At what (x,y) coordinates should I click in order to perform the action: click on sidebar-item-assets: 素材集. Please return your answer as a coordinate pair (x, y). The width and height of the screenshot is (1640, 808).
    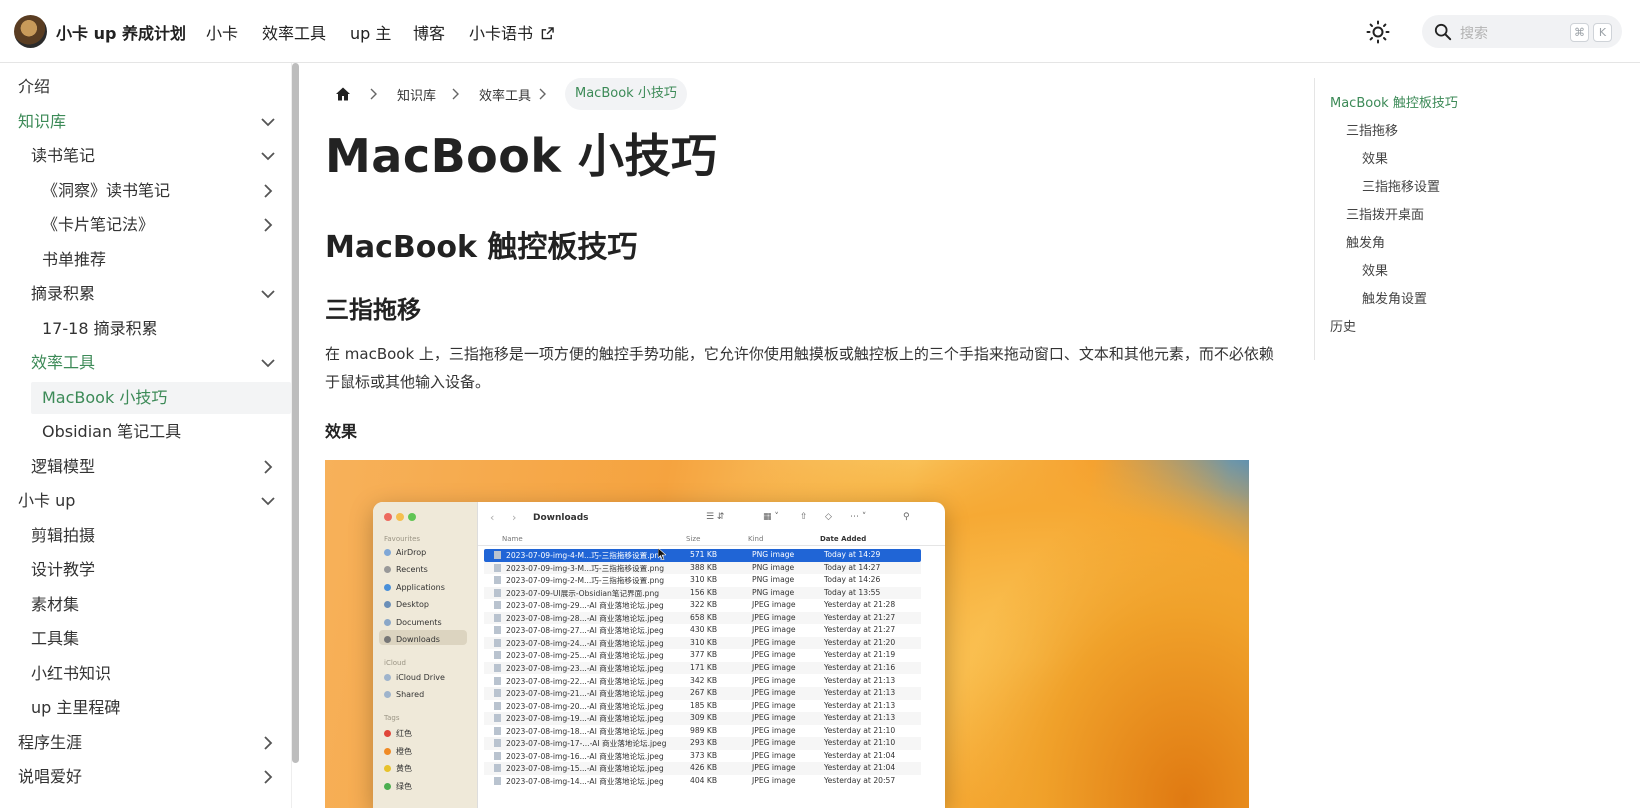
    Looking at the image, I should click on (55, 605).